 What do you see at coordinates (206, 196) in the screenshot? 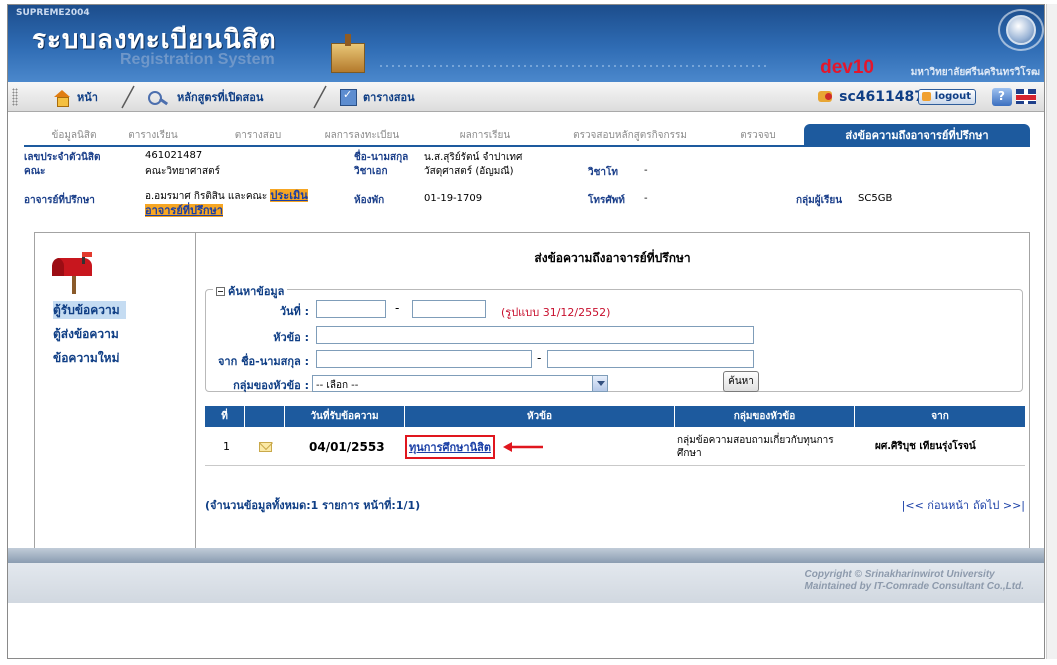
I see `advisor-value: อ.อมรมาศ กิรติสิน และคณะ` at bounding box center [206, 196].